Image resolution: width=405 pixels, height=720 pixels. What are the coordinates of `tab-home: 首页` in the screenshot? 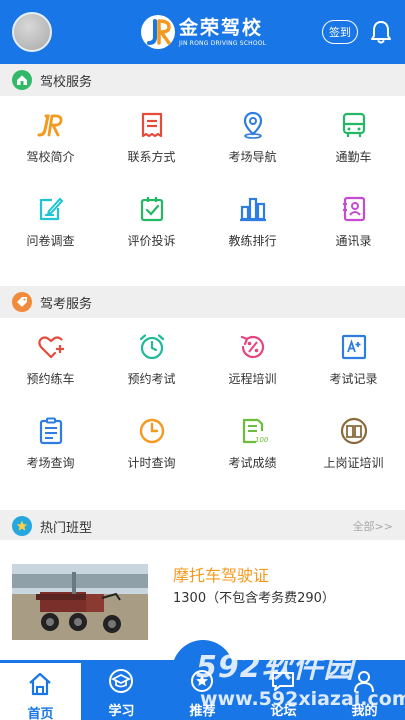 It's located at (40, 690).